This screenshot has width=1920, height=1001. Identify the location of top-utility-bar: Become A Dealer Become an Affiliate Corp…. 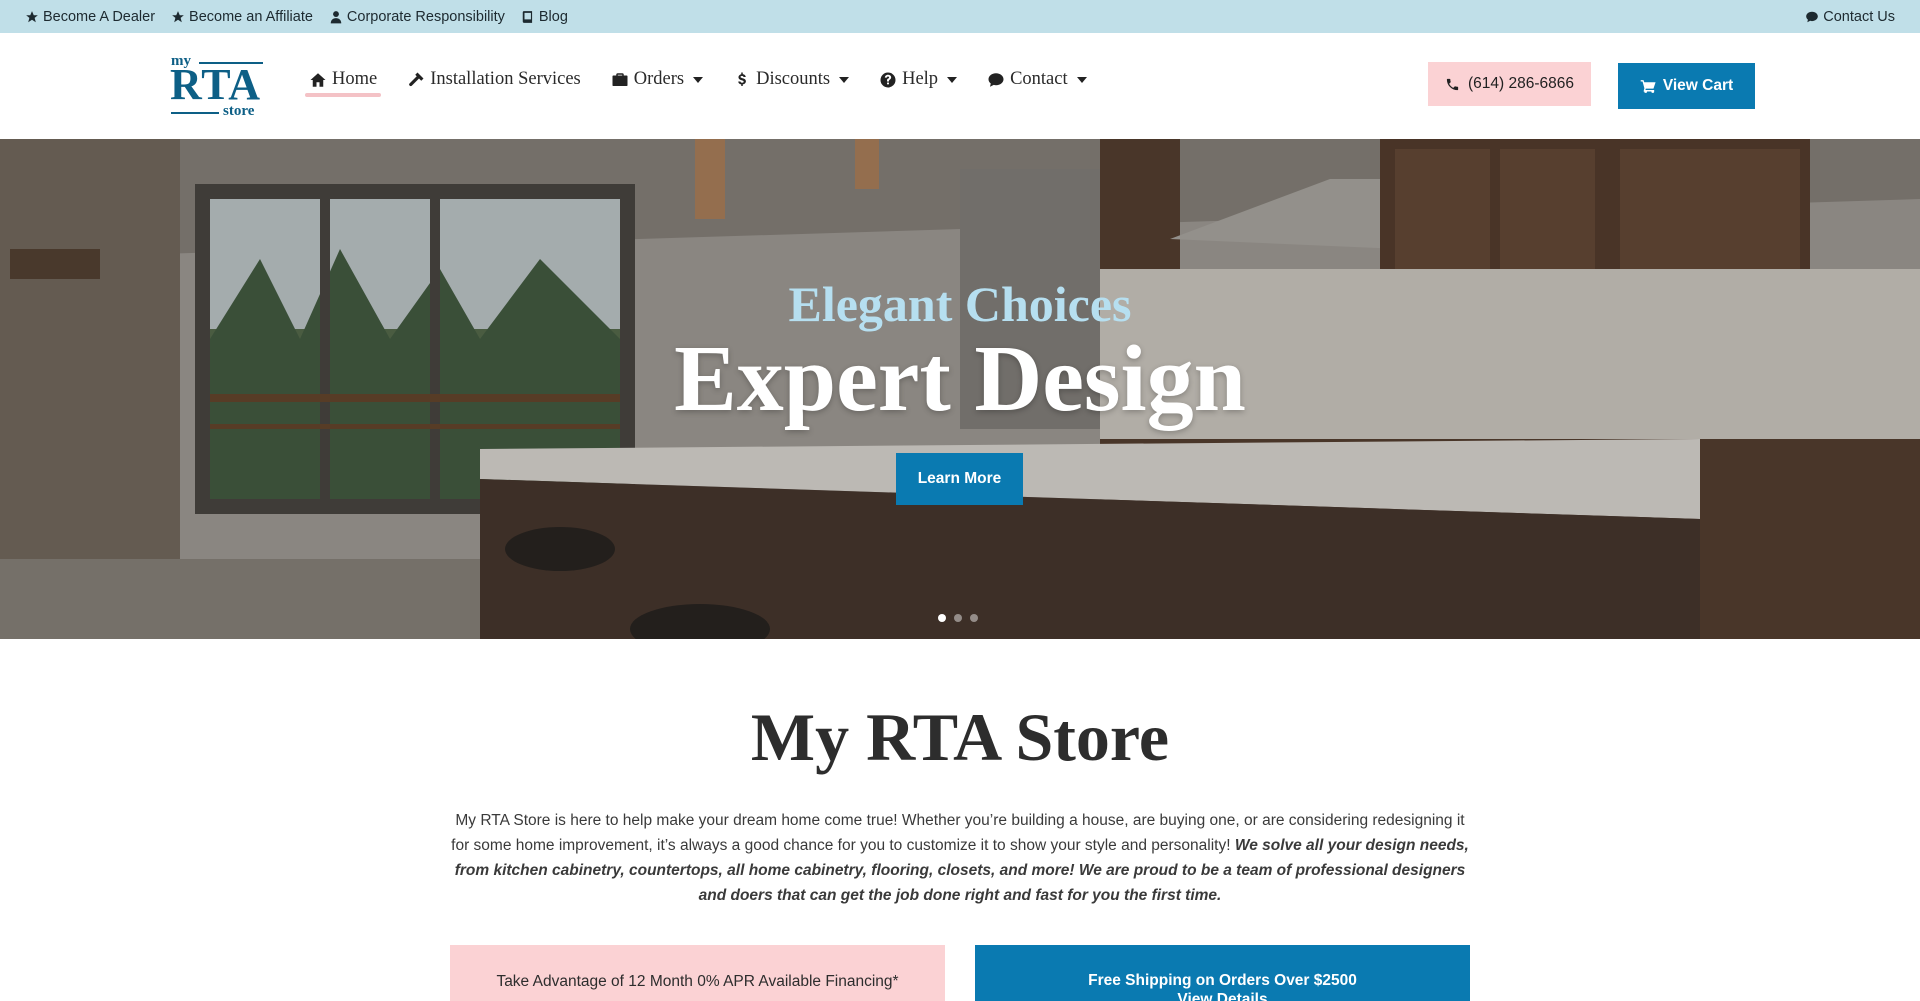
(960, 16).